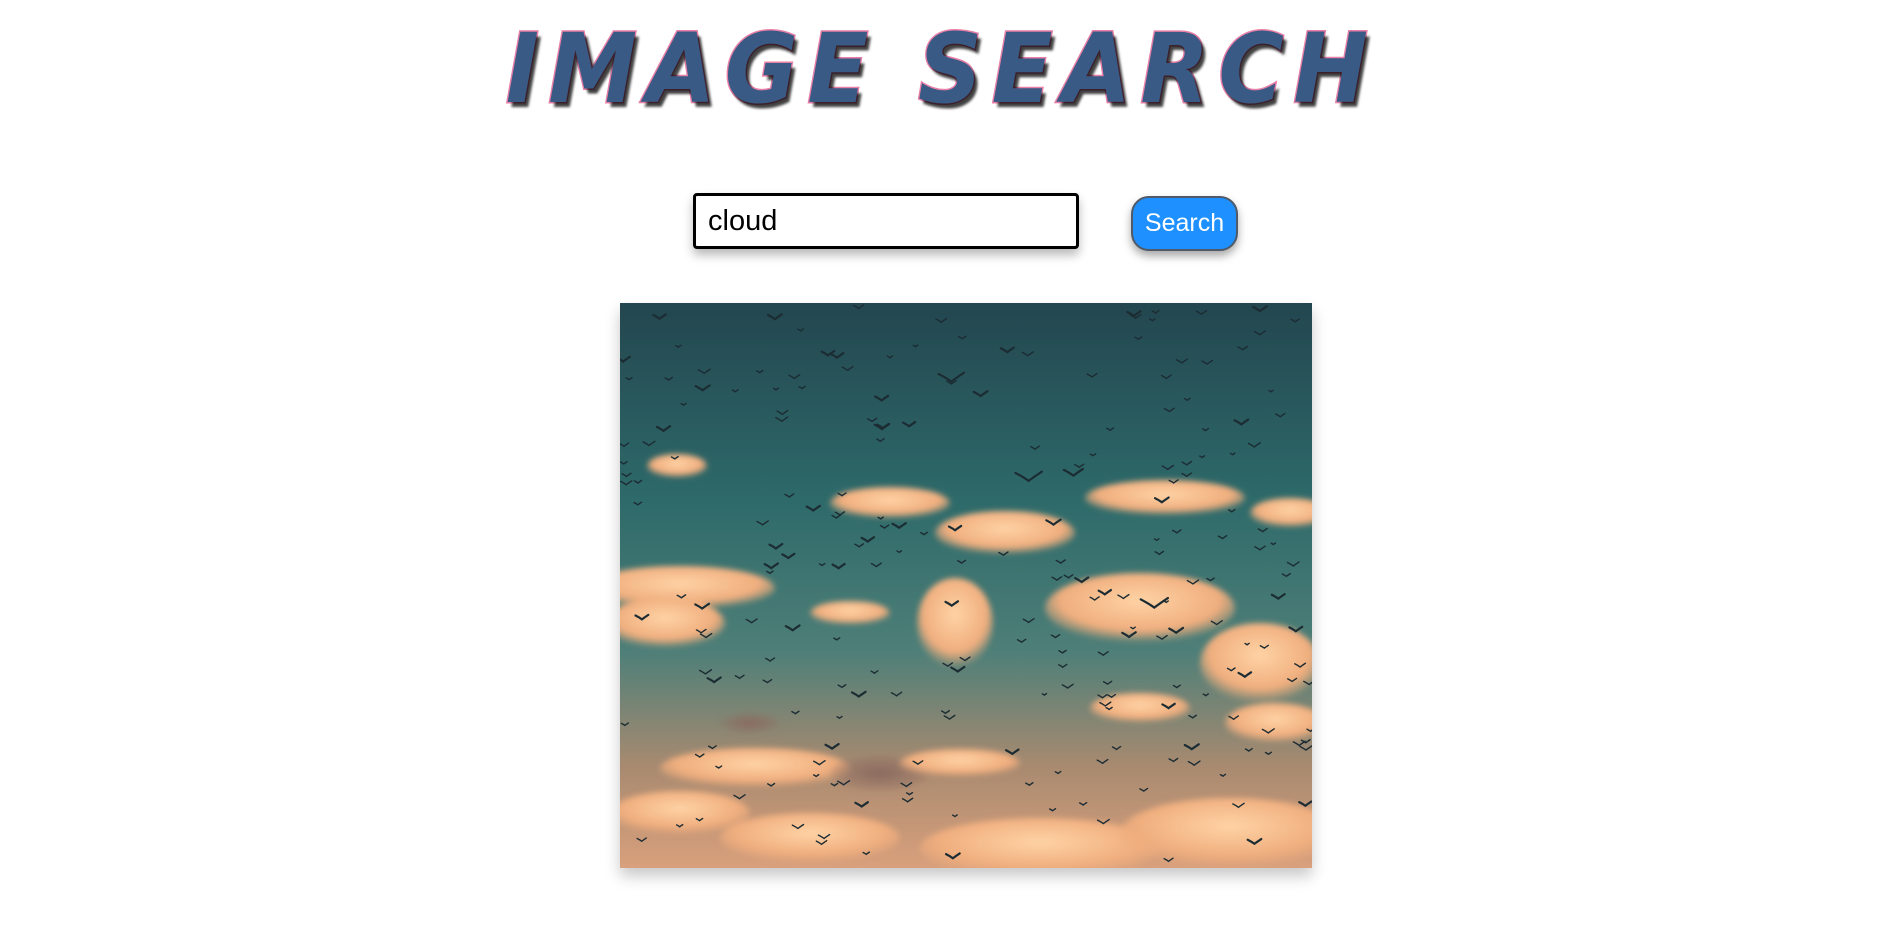  Describe the element at coordinates (1184, 223) in the screenshot. I see `search-button: Search` at that location.